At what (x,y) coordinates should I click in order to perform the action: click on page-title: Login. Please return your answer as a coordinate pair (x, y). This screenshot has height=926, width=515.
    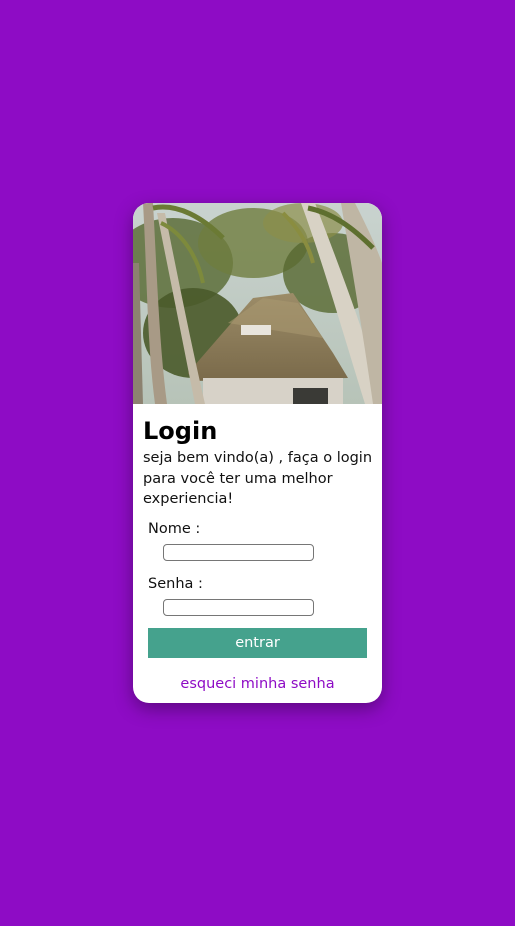
    Looking at the image, I should click on (180, 431).